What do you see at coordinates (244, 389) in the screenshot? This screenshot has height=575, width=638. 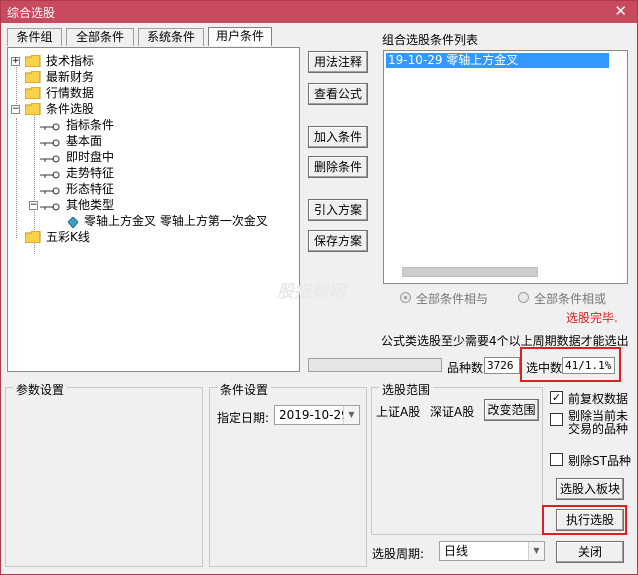 I see `condition-settings-title: 条件设置` at bounding box center [244, 389].